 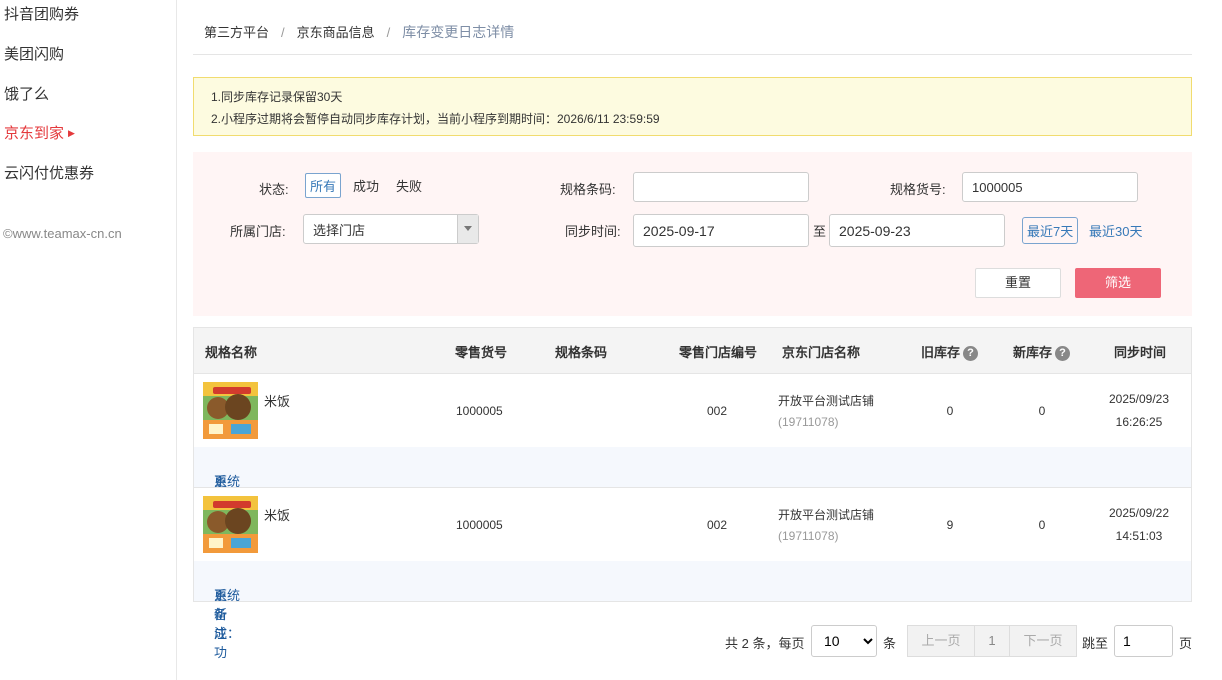 What do you see at coordinates (721, 230) in the screenshot?
I see `date-from-input` at bounding box center [721, 230].